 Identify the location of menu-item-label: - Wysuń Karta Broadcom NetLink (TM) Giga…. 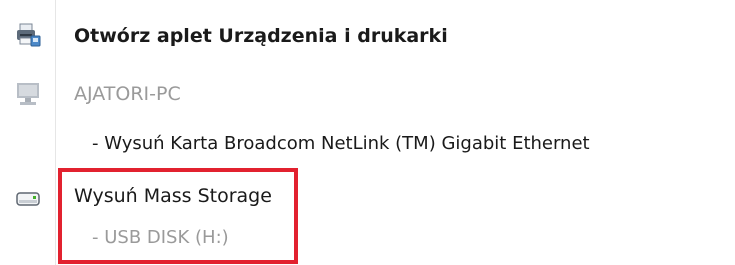
(341, 143).